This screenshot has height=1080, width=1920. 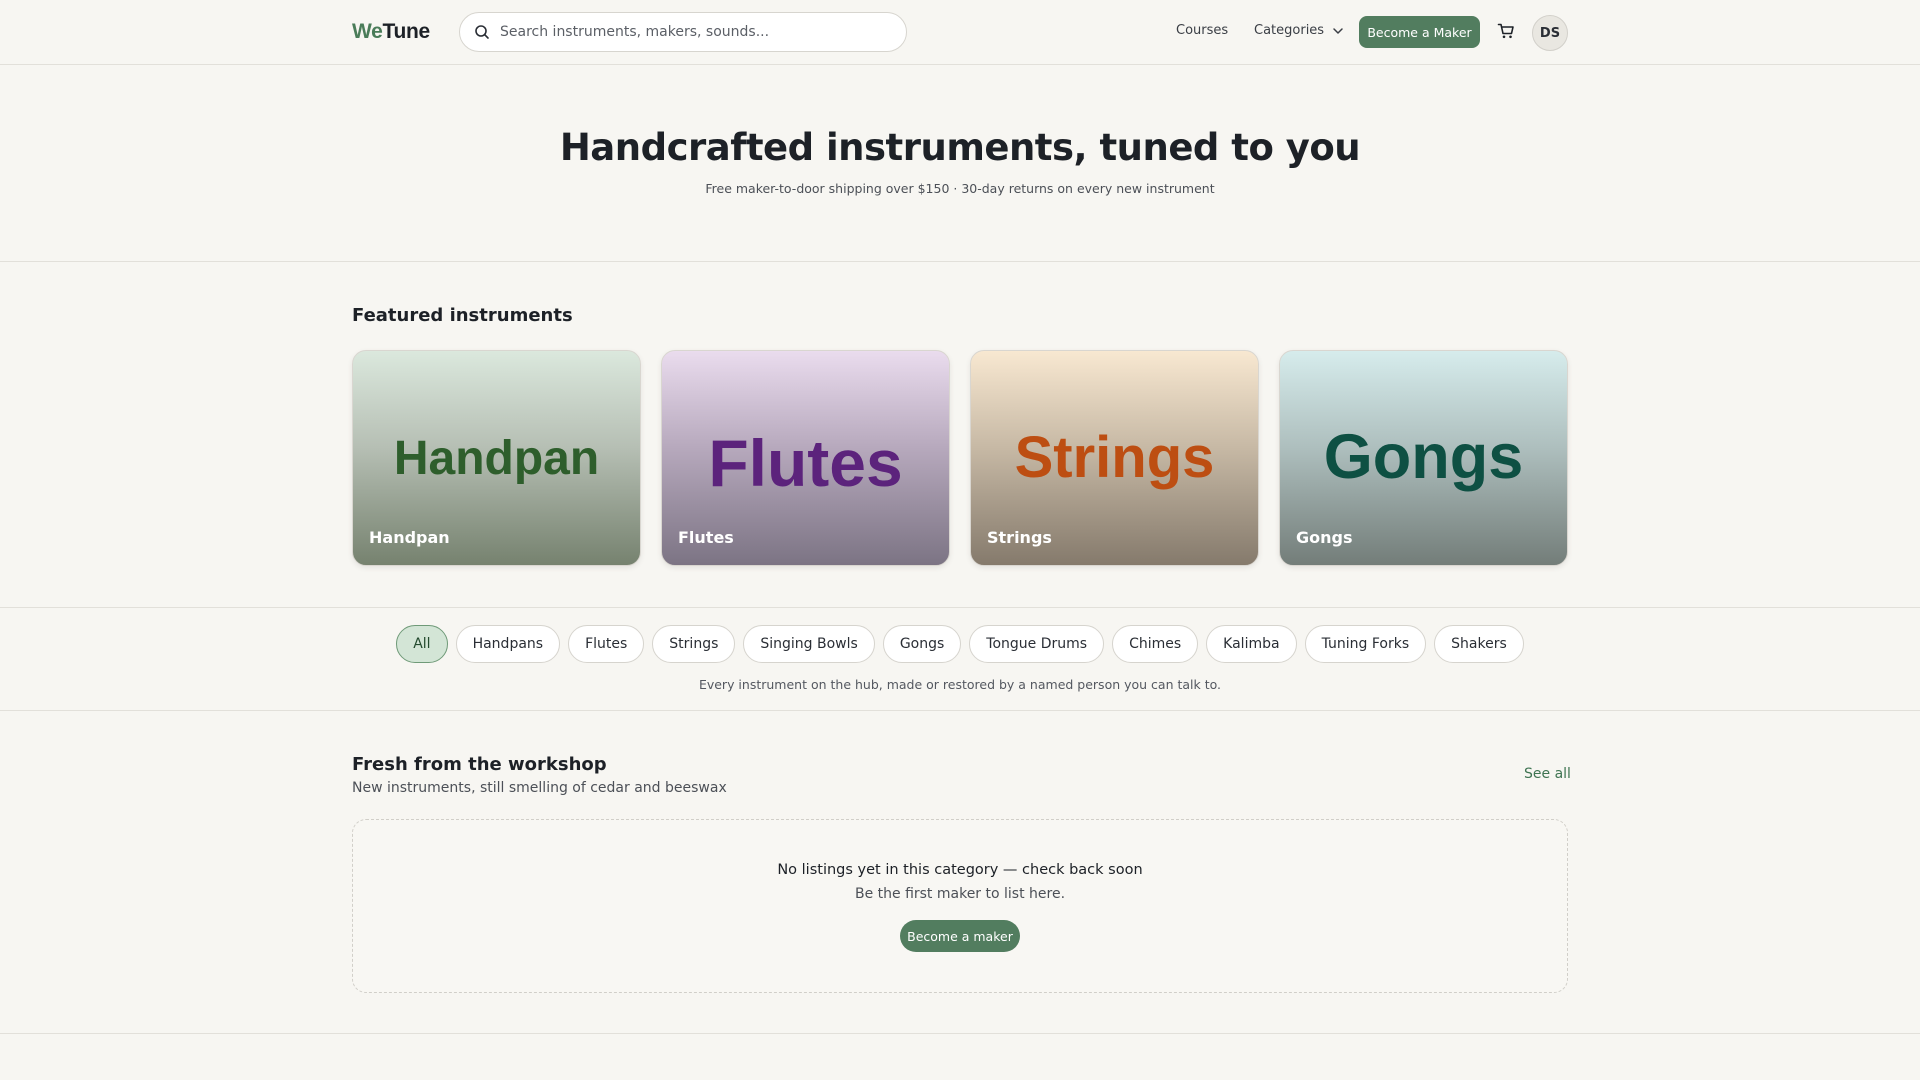 What do you see at coordinates (706, 537) in the screenshot?
I see `card-label: Flutes` at bounding box center [706, 537].